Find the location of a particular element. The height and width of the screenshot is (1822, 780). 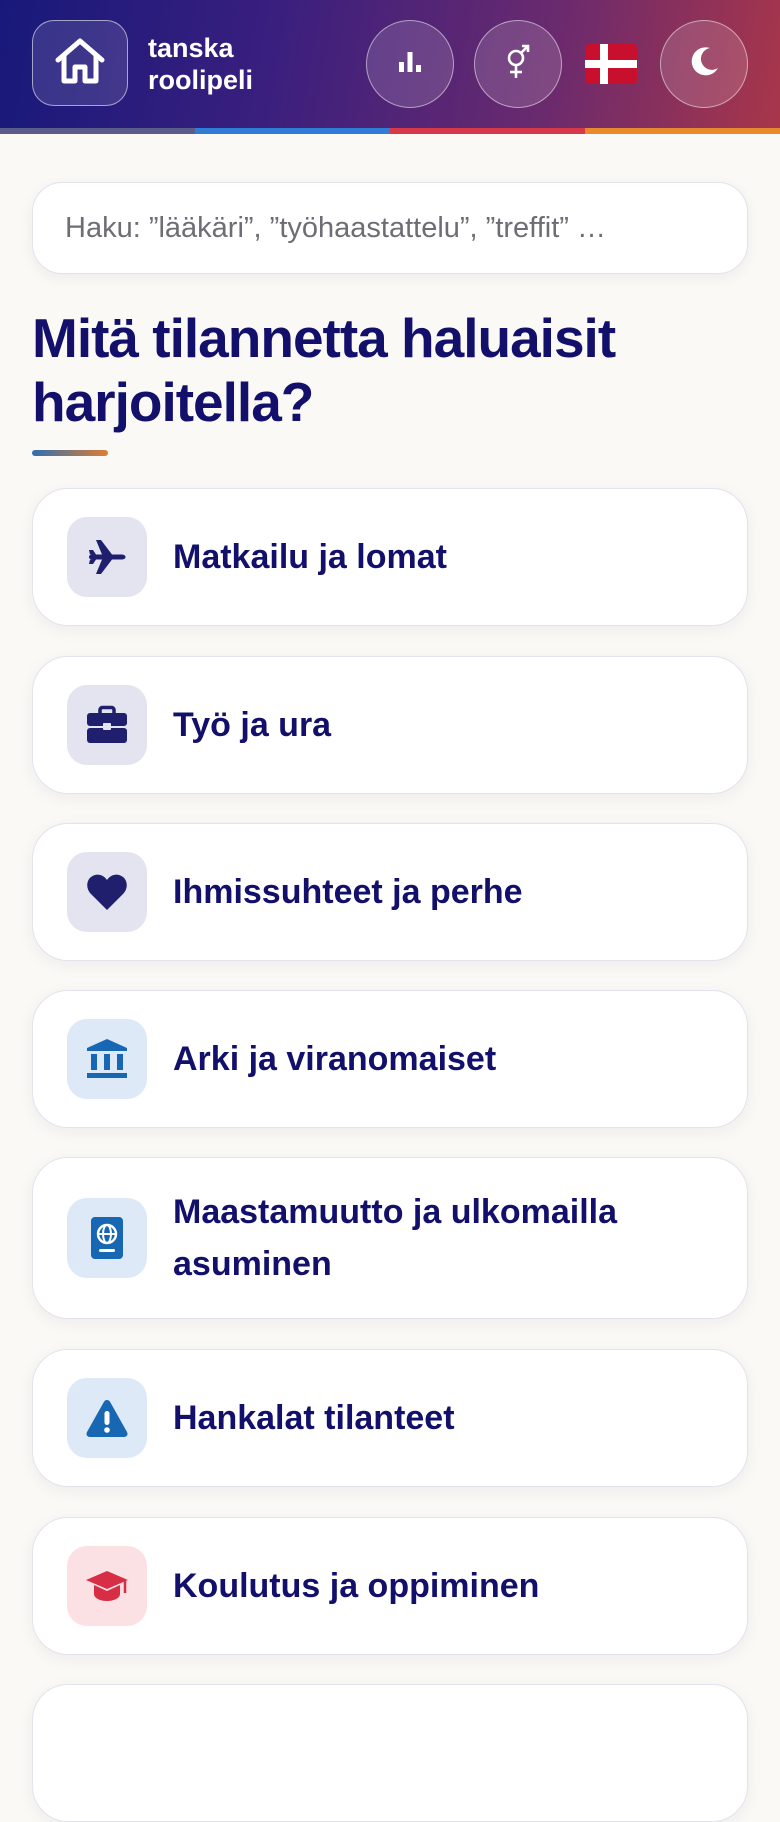

search-input is located at coordinates (390, 228).